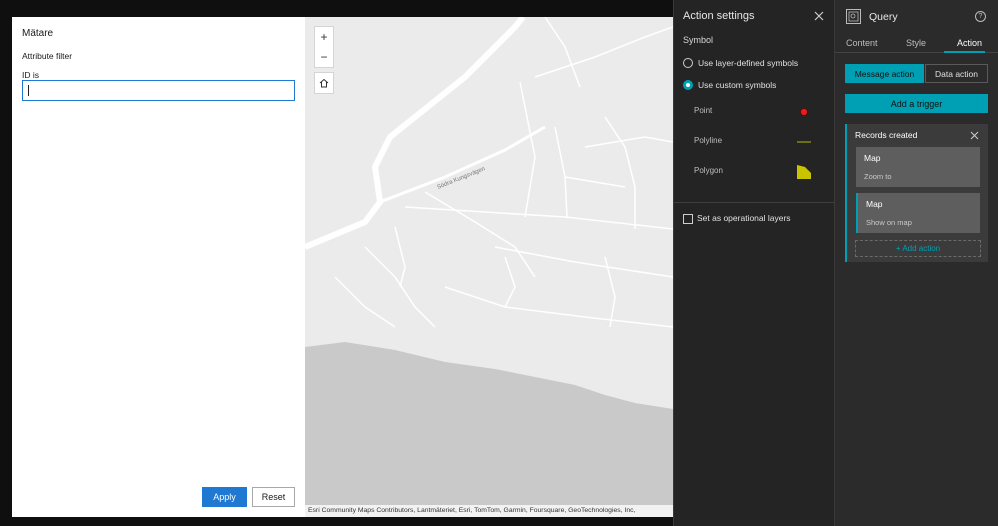 The width and height of the screenshot is (998, 526). Describe the element at coordinates (28, 90) in the screenshot. I see `text-cursor` at that location.